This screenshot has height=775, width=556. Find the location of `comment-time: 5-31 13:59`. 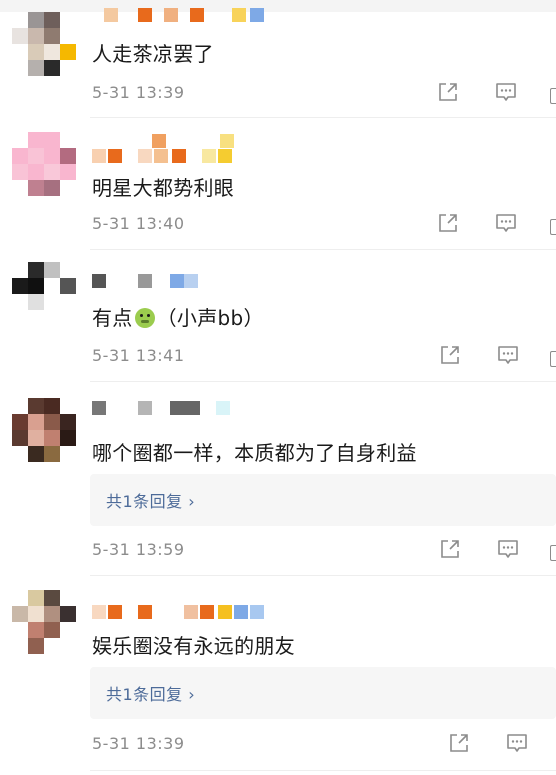

comment-time: 5-31 13:59 is located at coordinates (138, 549).